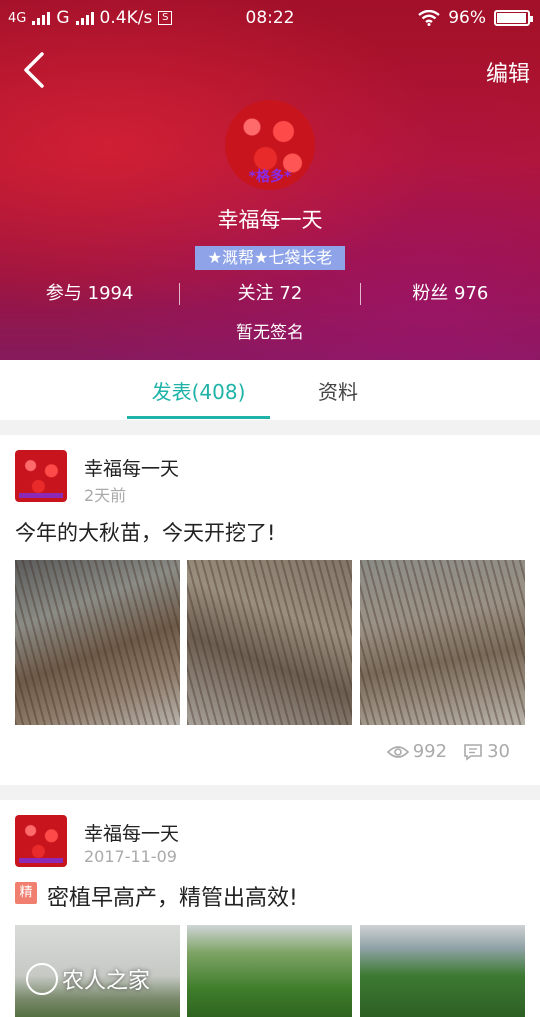 This screenshot has width=540, height=1017. I want to click on post-text: 密植早高产，精管出高效!, so click(172, 896).